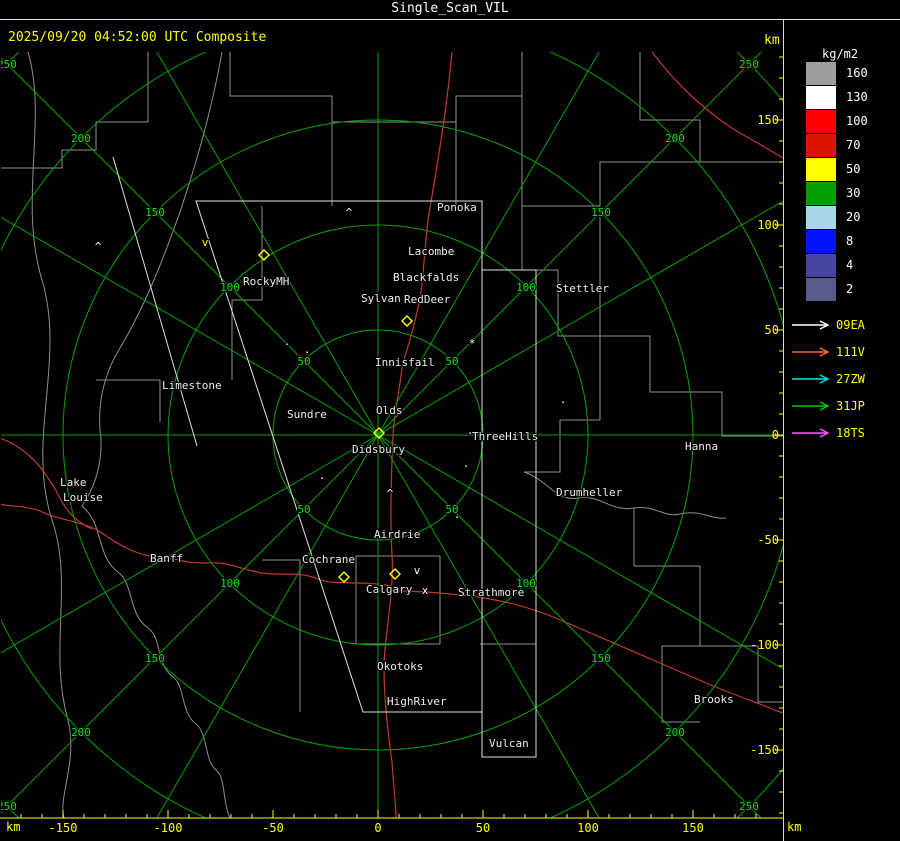 The image size is (900, 841). Describe the element at coordinates (840, 54) in the screenshot. I see `colorbar-unit: kg/m2` at that location.